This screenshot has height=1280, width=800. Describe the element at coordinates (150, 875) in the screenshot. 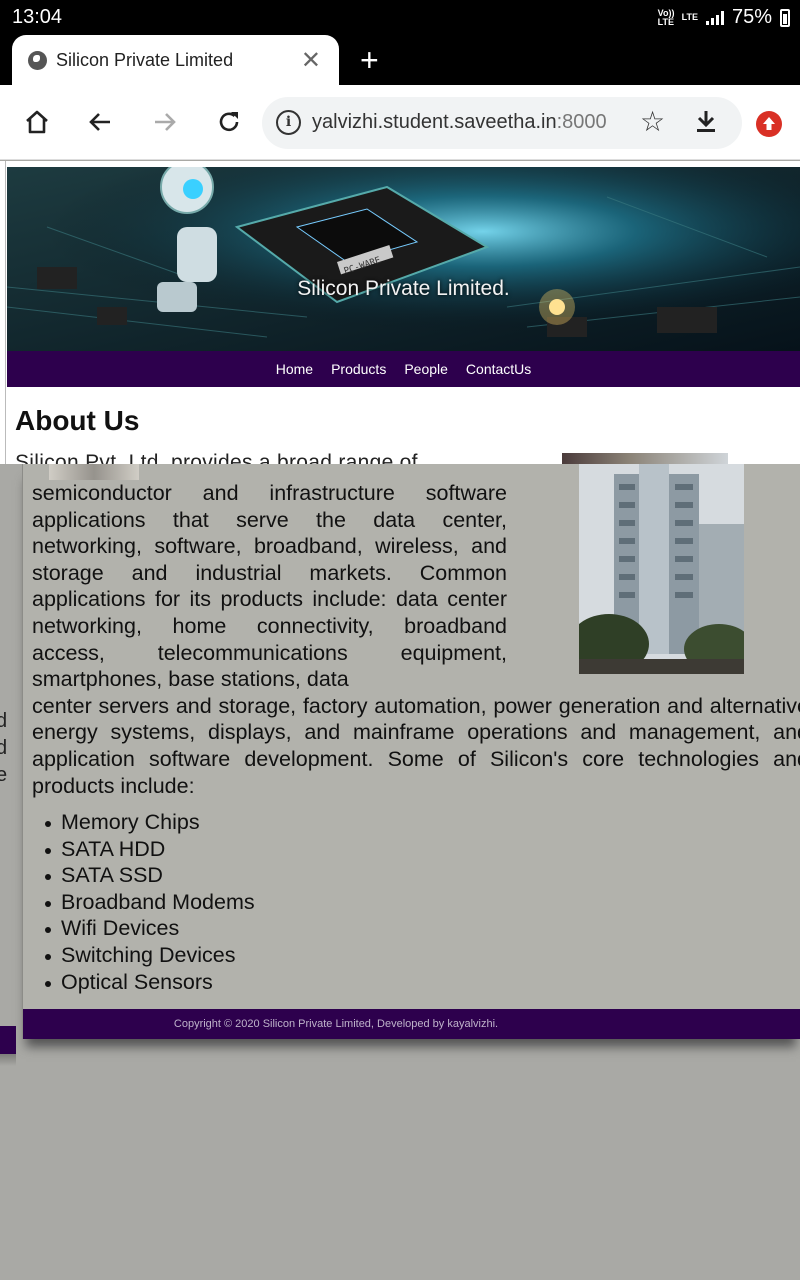

I see `list-item: SATA SSD` at that location.